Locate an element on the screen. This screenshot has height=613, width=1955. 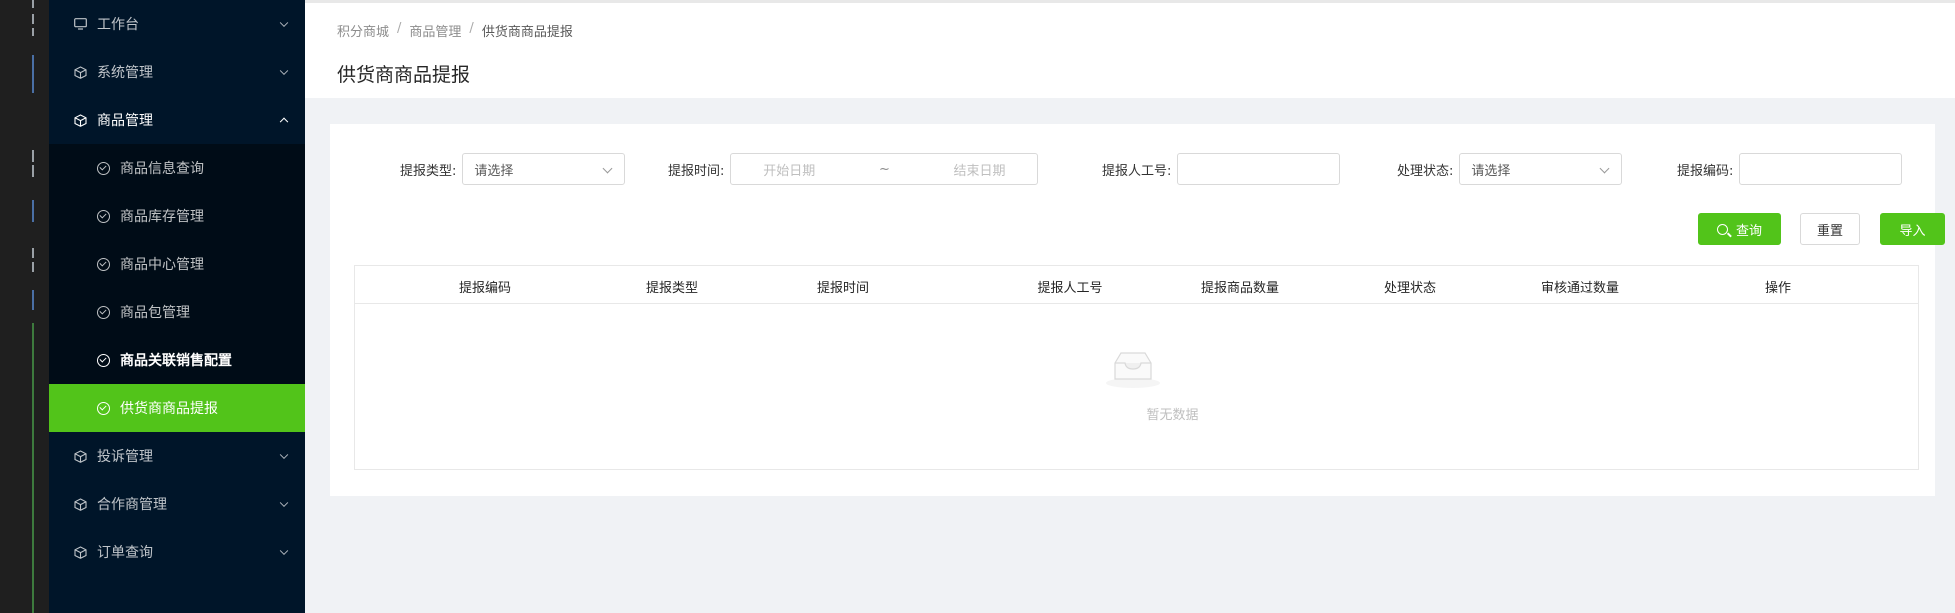
submenu-item-label: 商品中心管理 is located at coordinates (162, 265).